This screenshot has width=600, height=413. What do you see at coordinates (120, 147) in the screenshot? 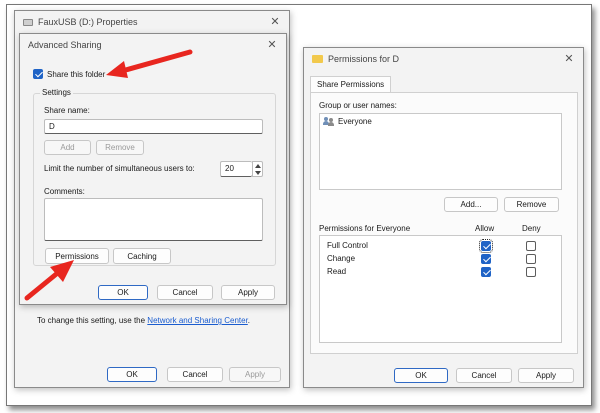
I see `share-name-remove-button: Remove` at bounding box center [120, 147].